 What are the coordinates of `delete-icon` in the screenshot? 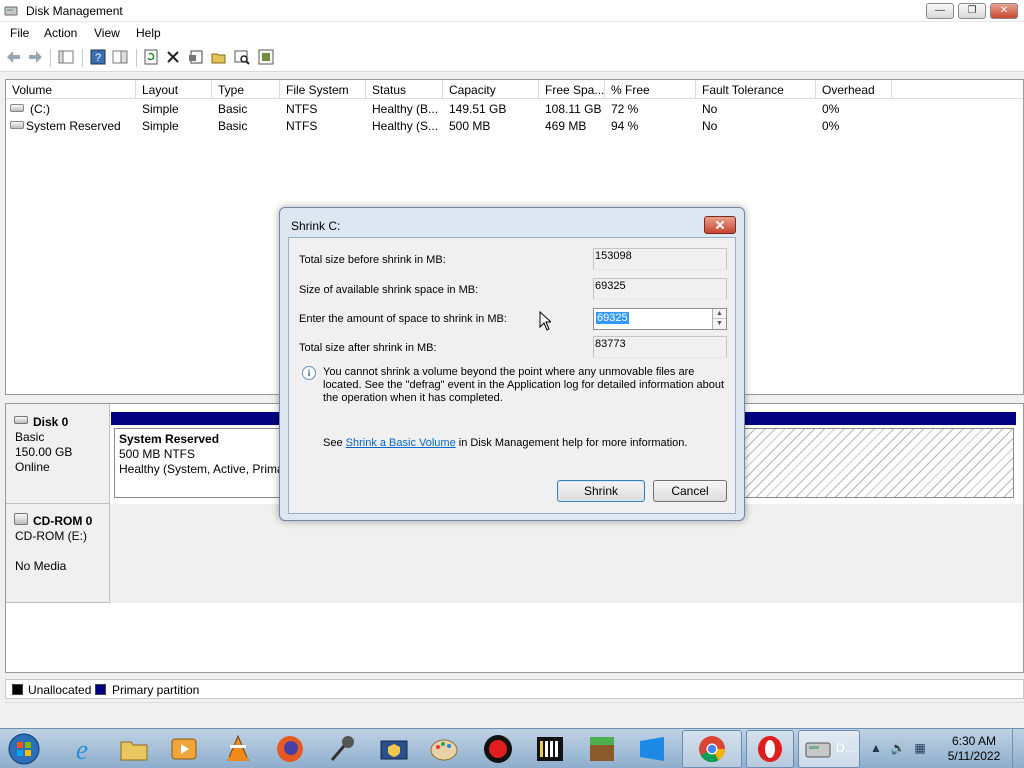 It's located at (173, 57).